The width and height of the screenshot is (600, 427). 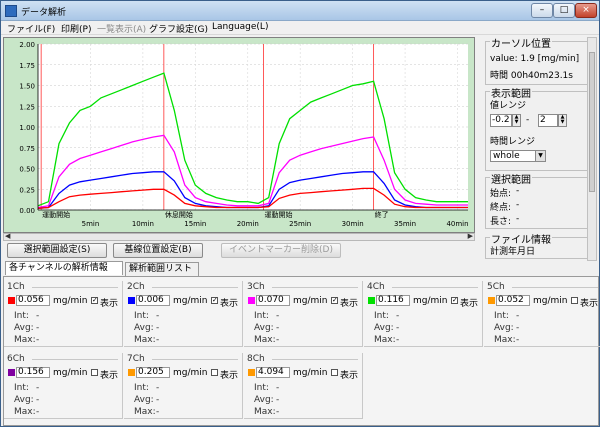 What do you see at coordinates (27, 211) in the screenshot?
I see `y-tick-label: 0.00` at bounding box center [27, 211].